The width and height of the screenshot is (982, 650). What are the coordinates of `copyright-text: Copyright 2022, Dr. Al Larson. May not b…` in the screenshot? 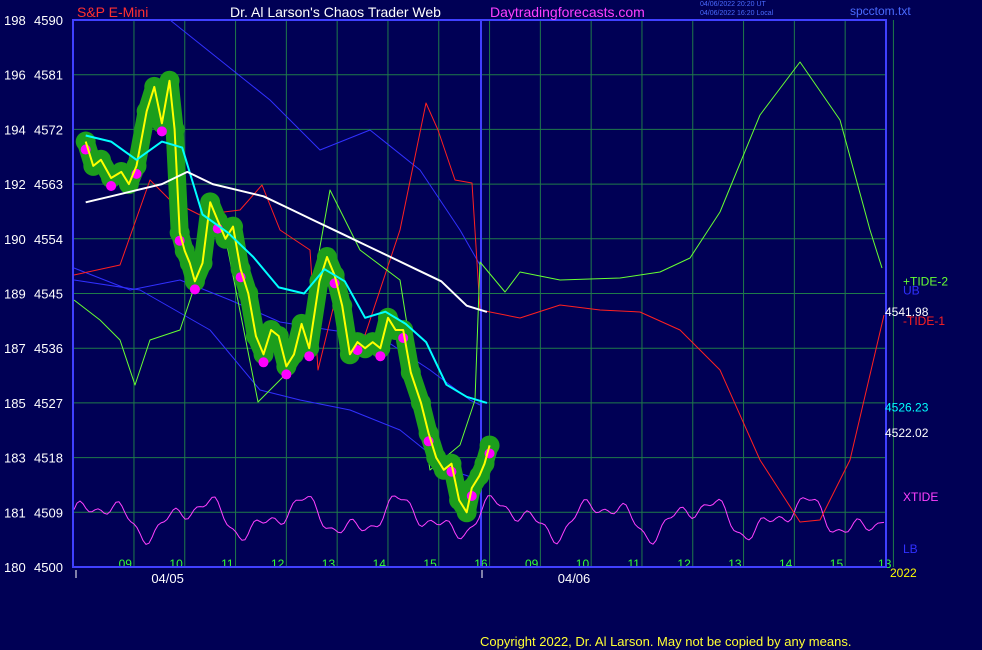 It's located at (666, 641).